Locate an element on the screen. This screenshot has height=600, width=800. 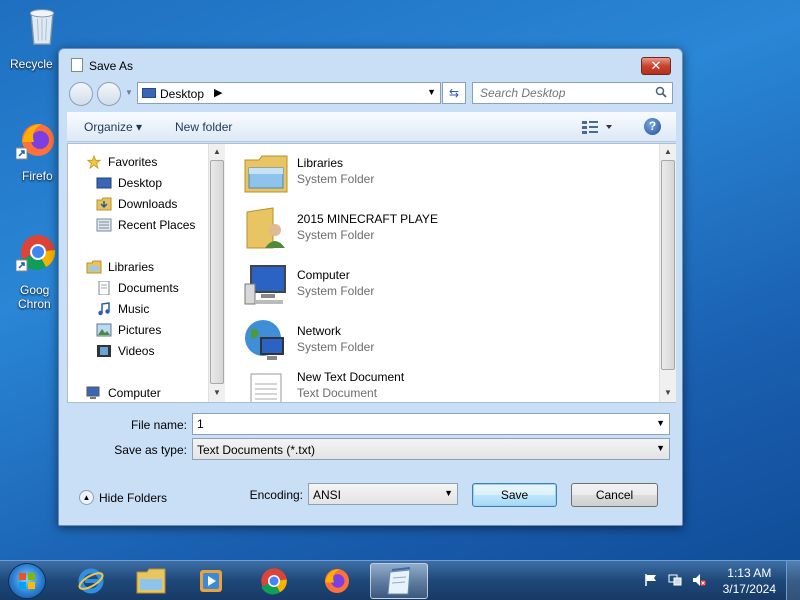
nav-libraries: Libraries is located at coordinates (120, 267).